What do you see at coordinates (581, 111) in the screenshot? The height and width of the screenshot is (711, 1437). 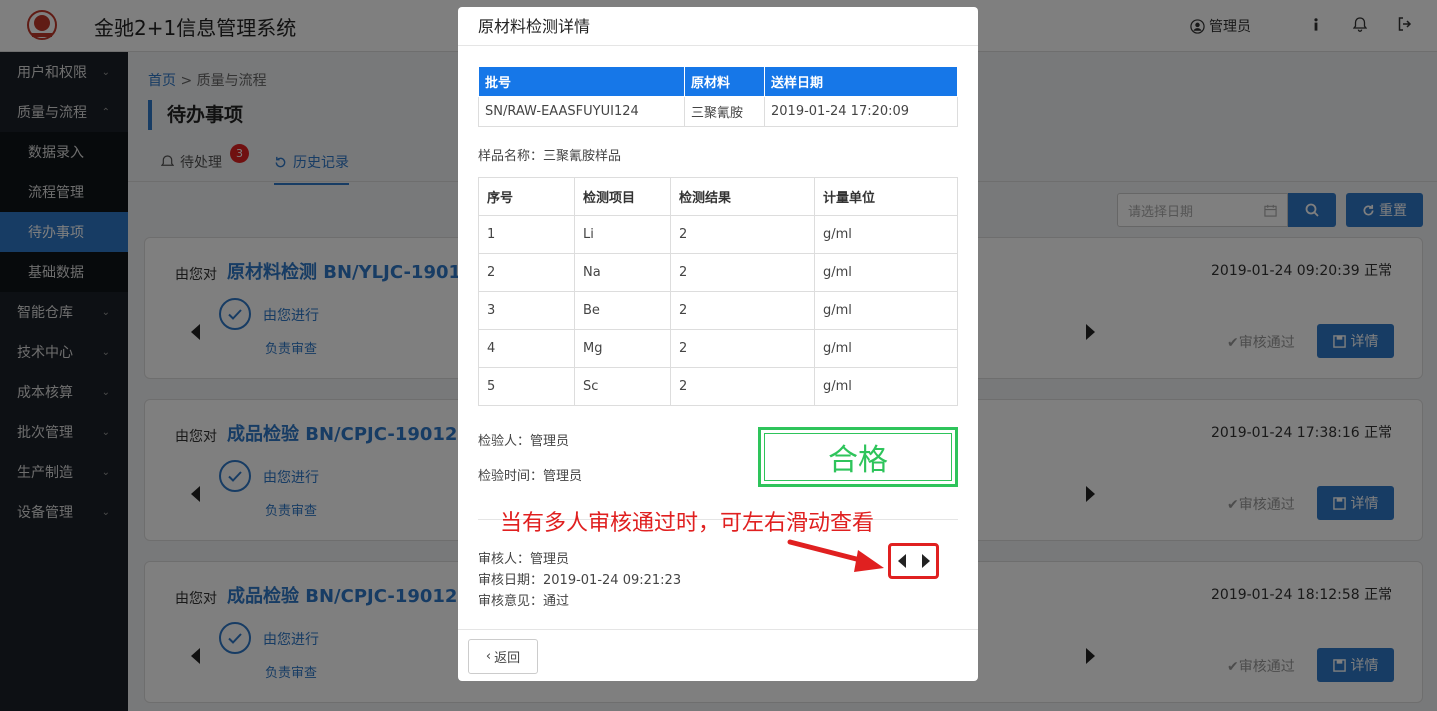 I see `batch-number-cell: SN/RAW-EAASFUYUI124` at bounding box center [581, 111].